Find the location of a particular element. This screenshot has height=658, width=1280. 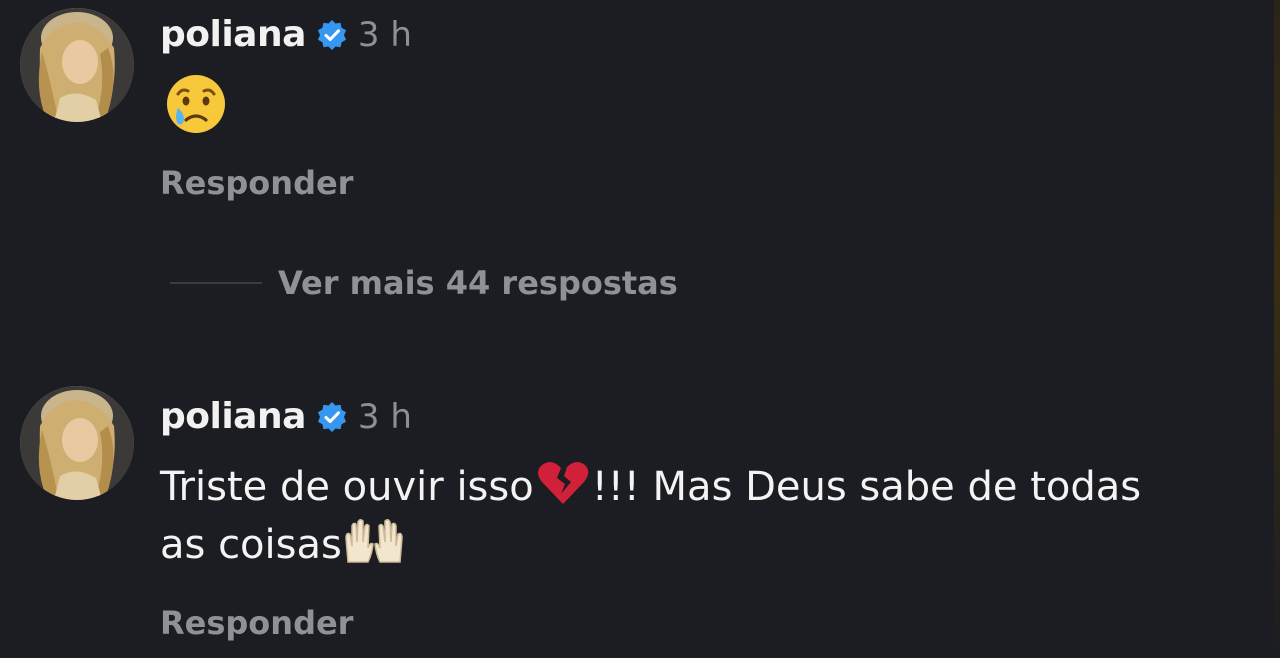

broken-heart-emoji is located at coordinates (563, 483).